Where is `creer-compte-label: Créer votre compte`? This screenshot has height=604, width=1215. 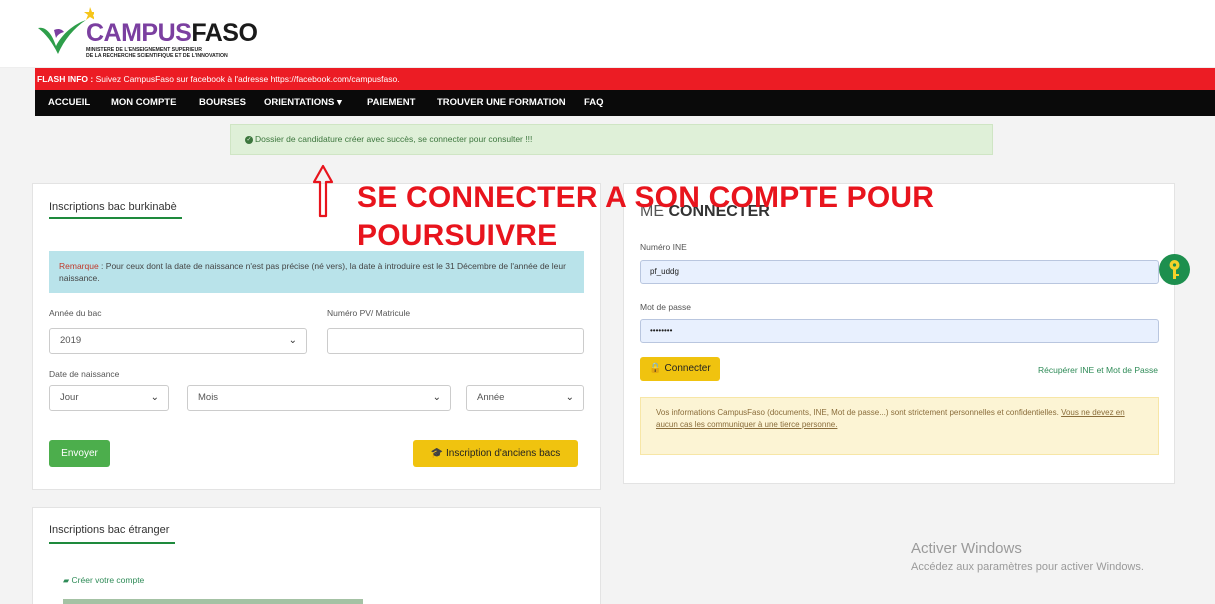
creer-compte-label: Créer votre compte is located at coordinates (108, 580).